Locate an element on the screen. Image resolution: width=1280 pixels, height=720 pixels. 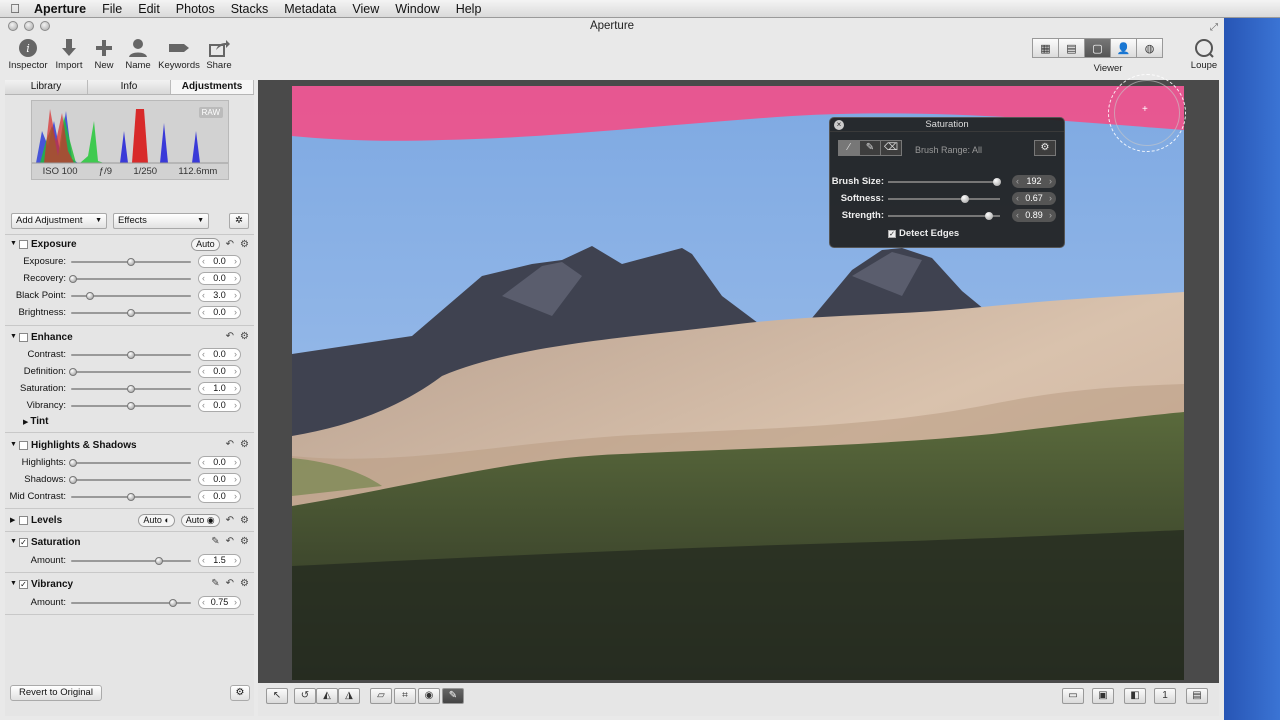
levels-auto-luminance-button: Auto ◐ is located at coordinates (156, 520).